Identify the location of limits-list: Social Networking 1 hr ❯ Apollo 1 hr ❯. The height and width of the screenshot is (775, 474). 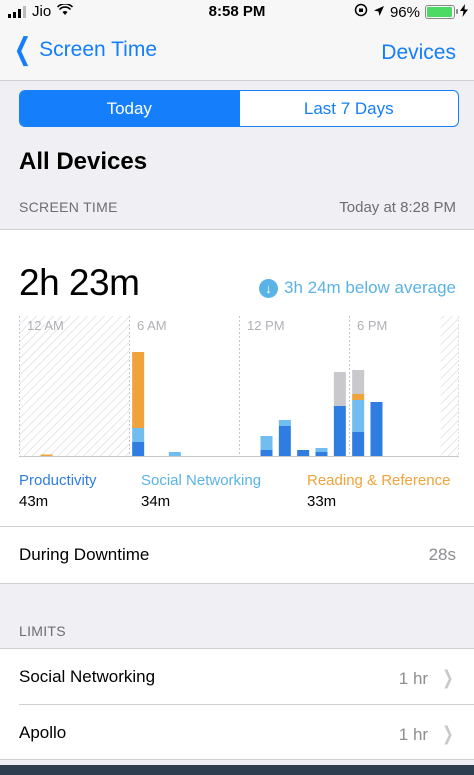
(237, 704).